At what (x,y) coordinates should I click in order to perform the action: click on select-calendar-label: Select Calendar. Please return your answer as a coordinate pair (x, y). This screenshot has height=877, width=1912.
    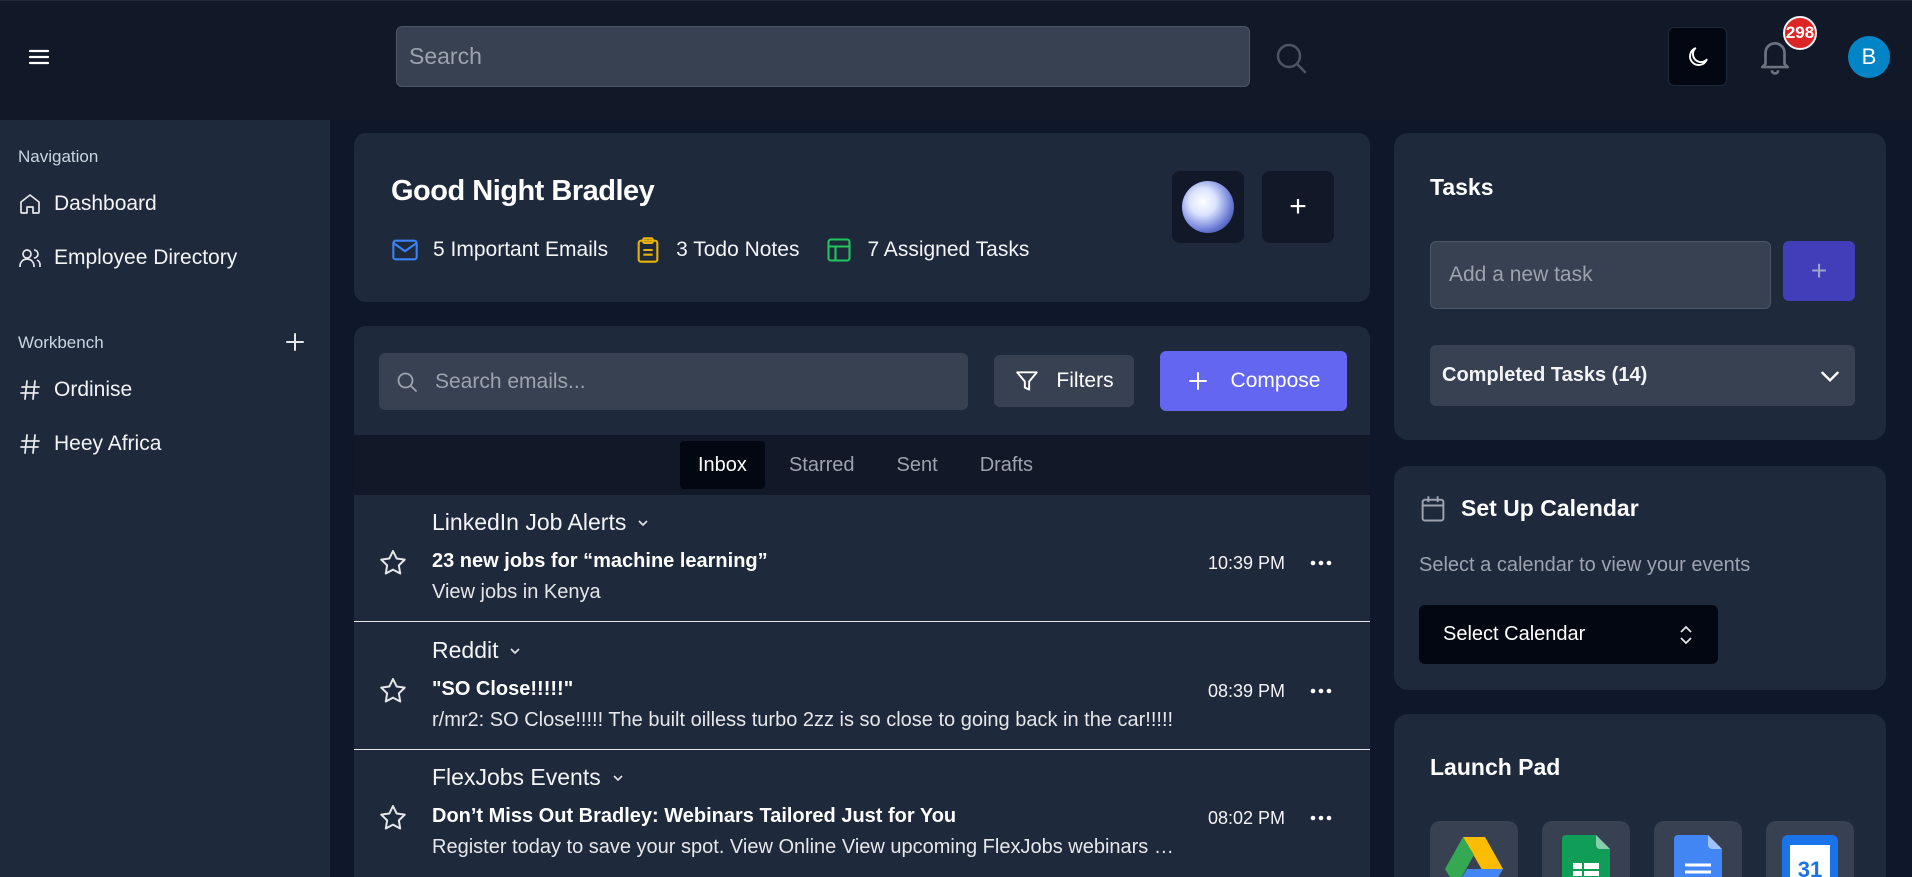
    Looking at the image, I should click on (1514, 634).